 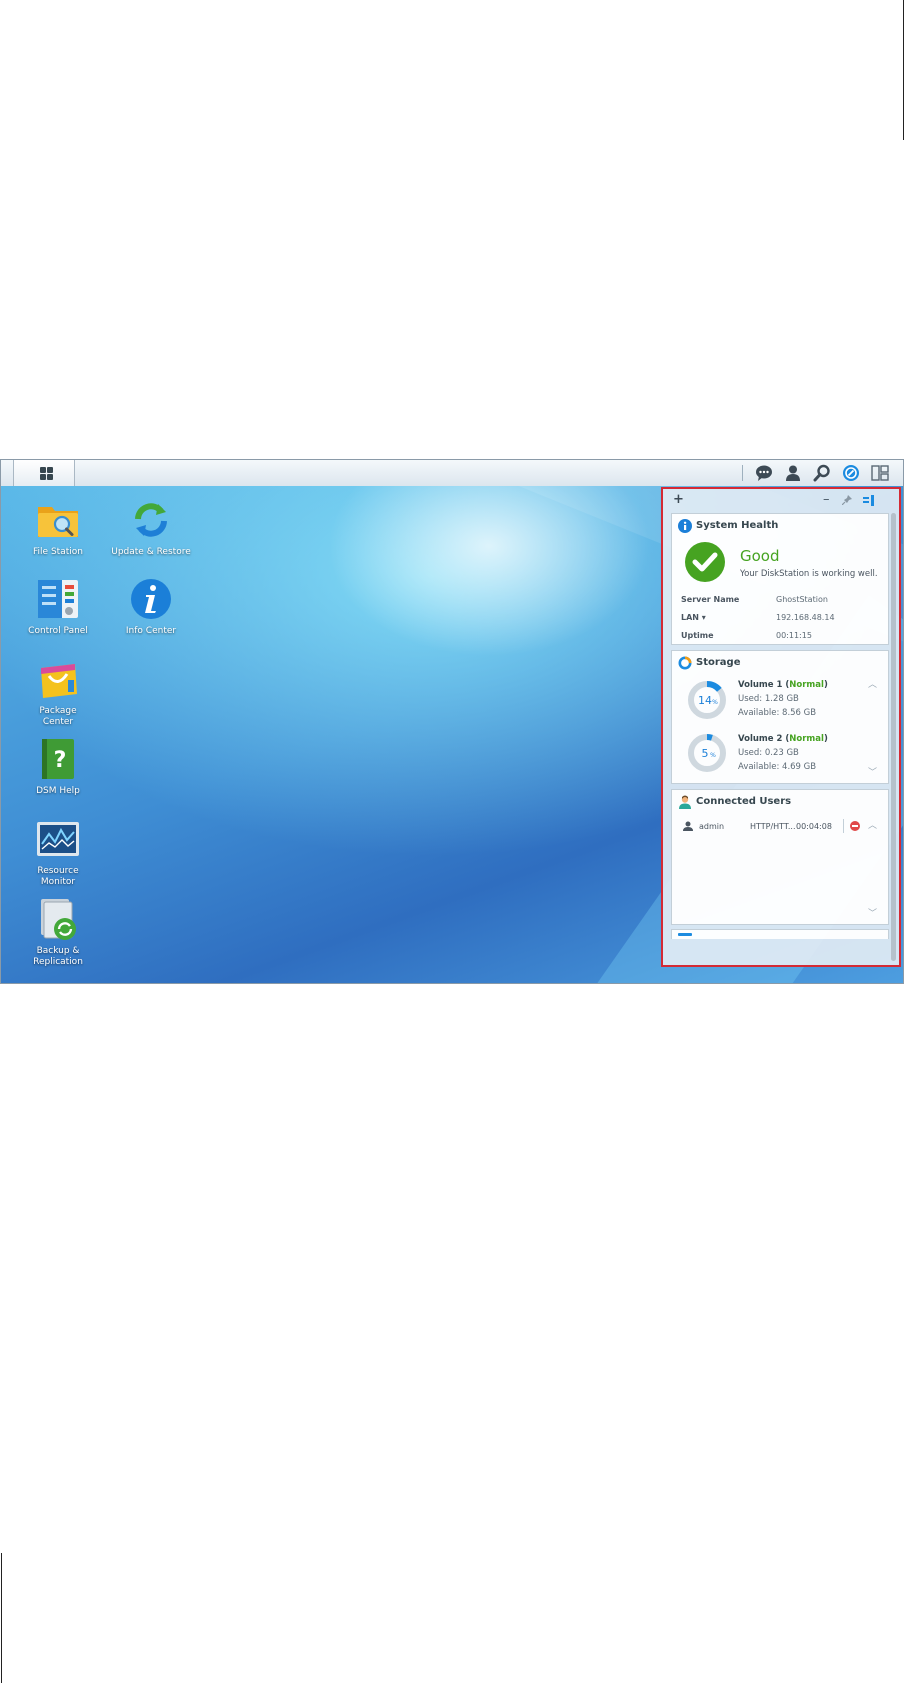 What do you see at coordinates (685, 526) in the screenshot?
I see `info-icon` at bounding box center [685, 526].